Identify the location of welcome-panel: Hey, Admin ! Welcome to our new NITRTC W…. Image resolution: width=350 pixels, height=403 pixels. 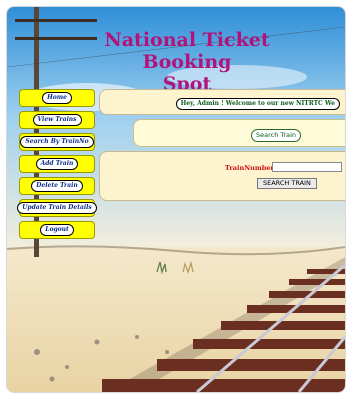
(222, 102).